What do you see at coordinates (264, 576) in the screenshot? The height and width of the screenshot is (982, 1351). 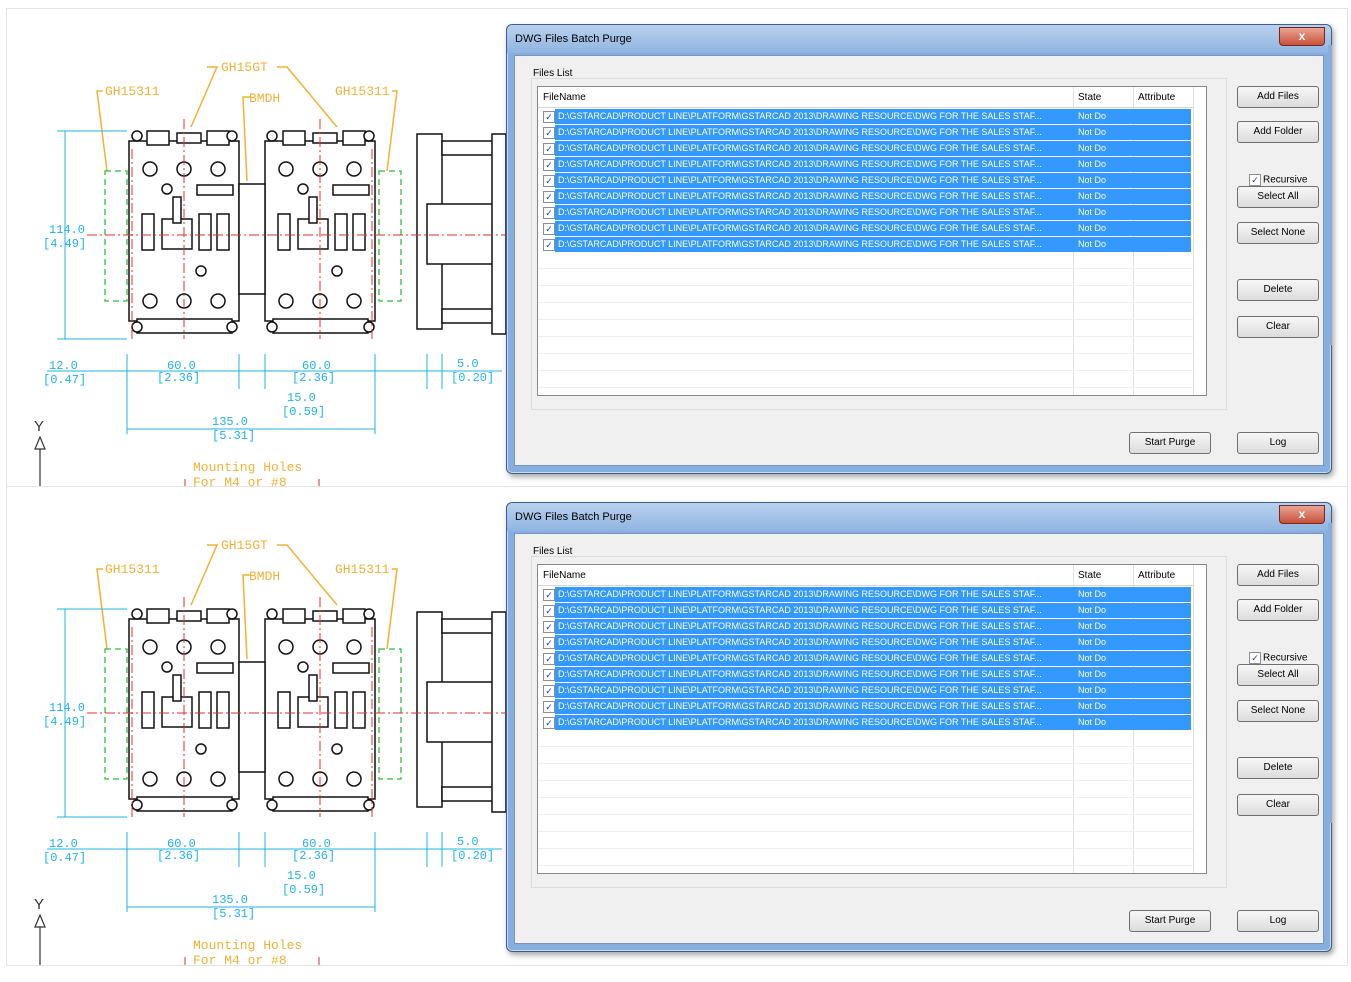 I see `drawing-label: BMDH` at bounding box center [264, 576].